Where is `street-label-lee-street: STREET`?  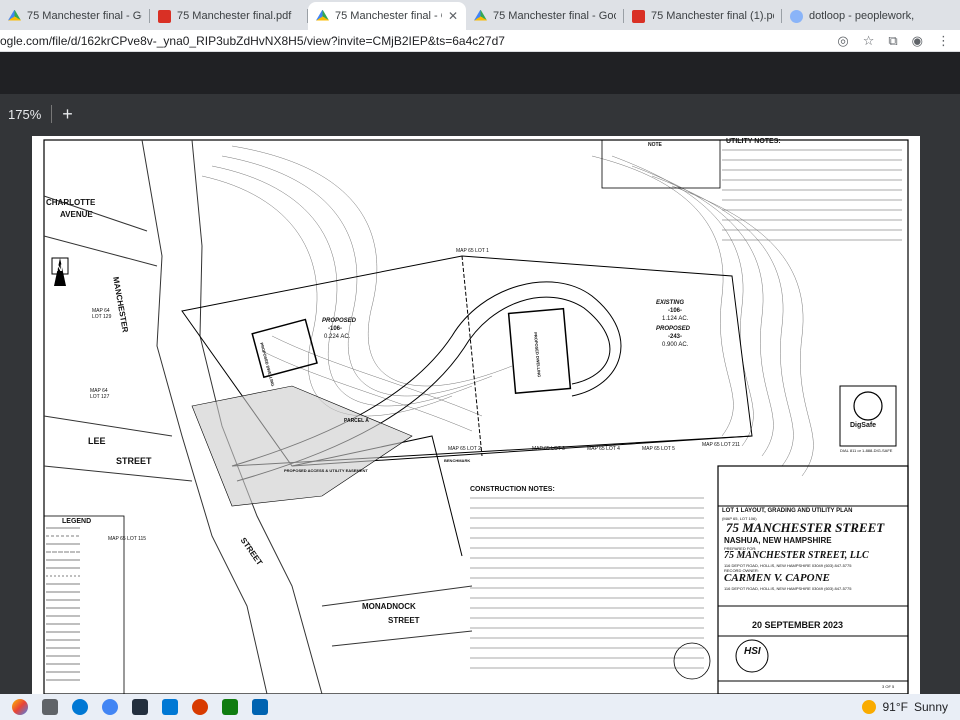
street-label-lee-street: STREET is located at coordinates (134, 461).